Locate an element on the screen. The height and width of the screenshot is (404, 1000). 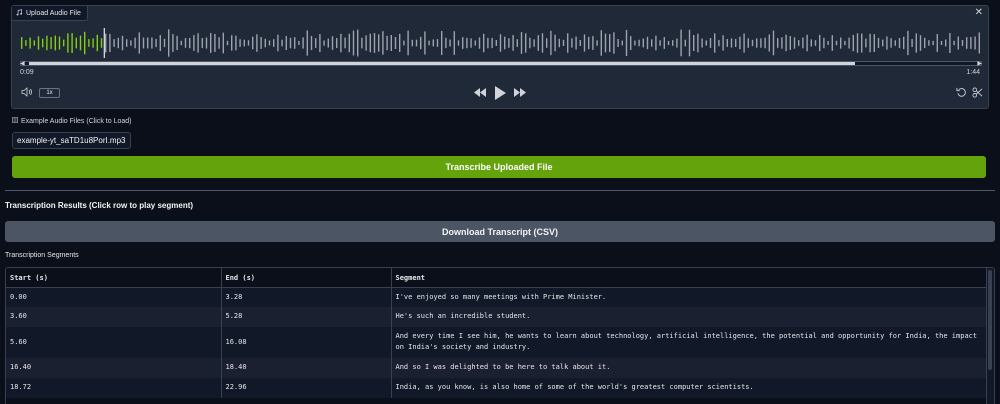
transcribe-button: Transcribe Uploaded File is located at coordinates (499, 167).